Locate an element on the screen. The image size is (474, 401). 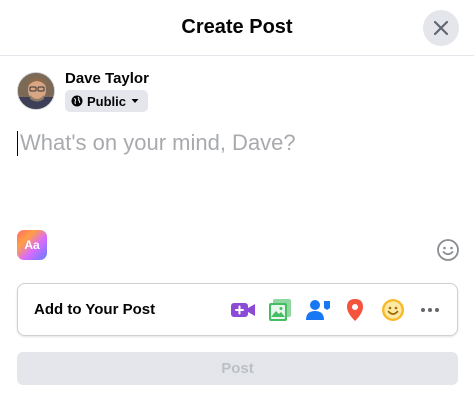
close-icon is located at coordinates (441, 28).